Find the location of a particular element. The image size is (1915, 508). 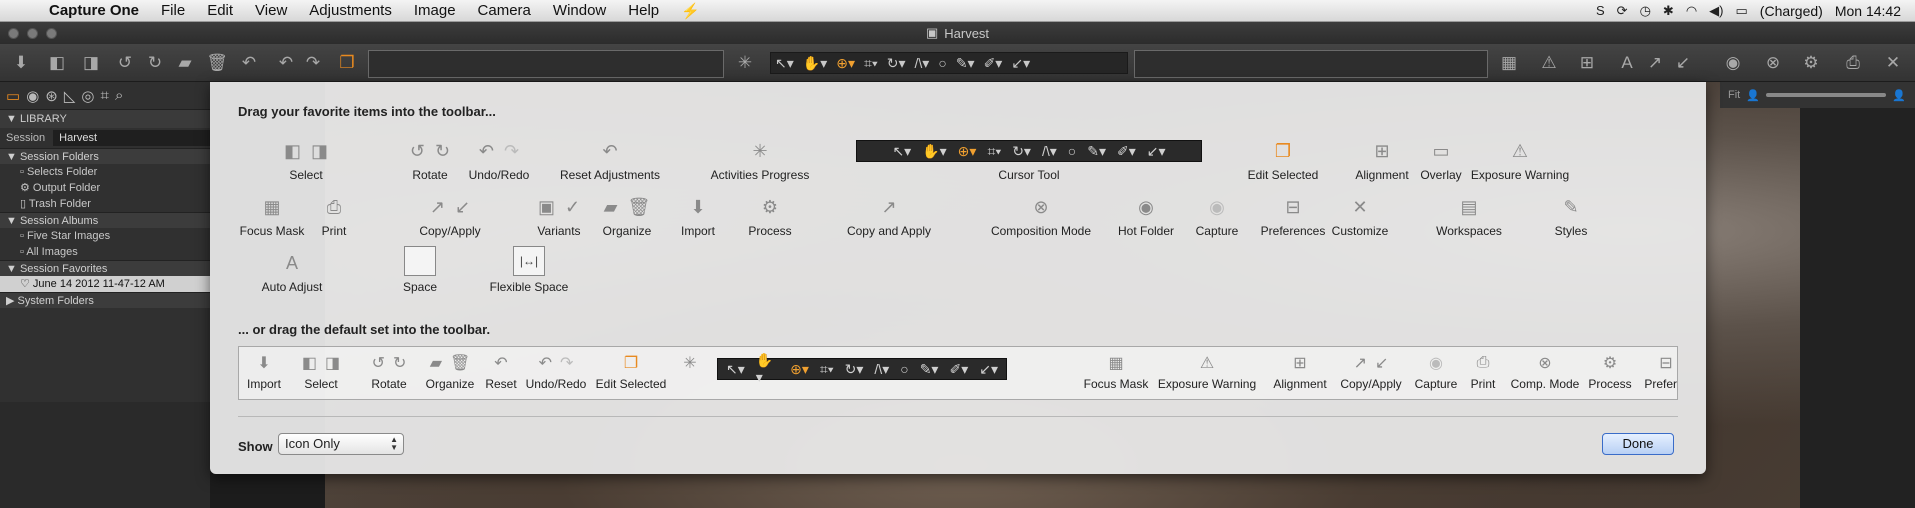

item-print: ⎙ Print is located at coordinates (334, 216).